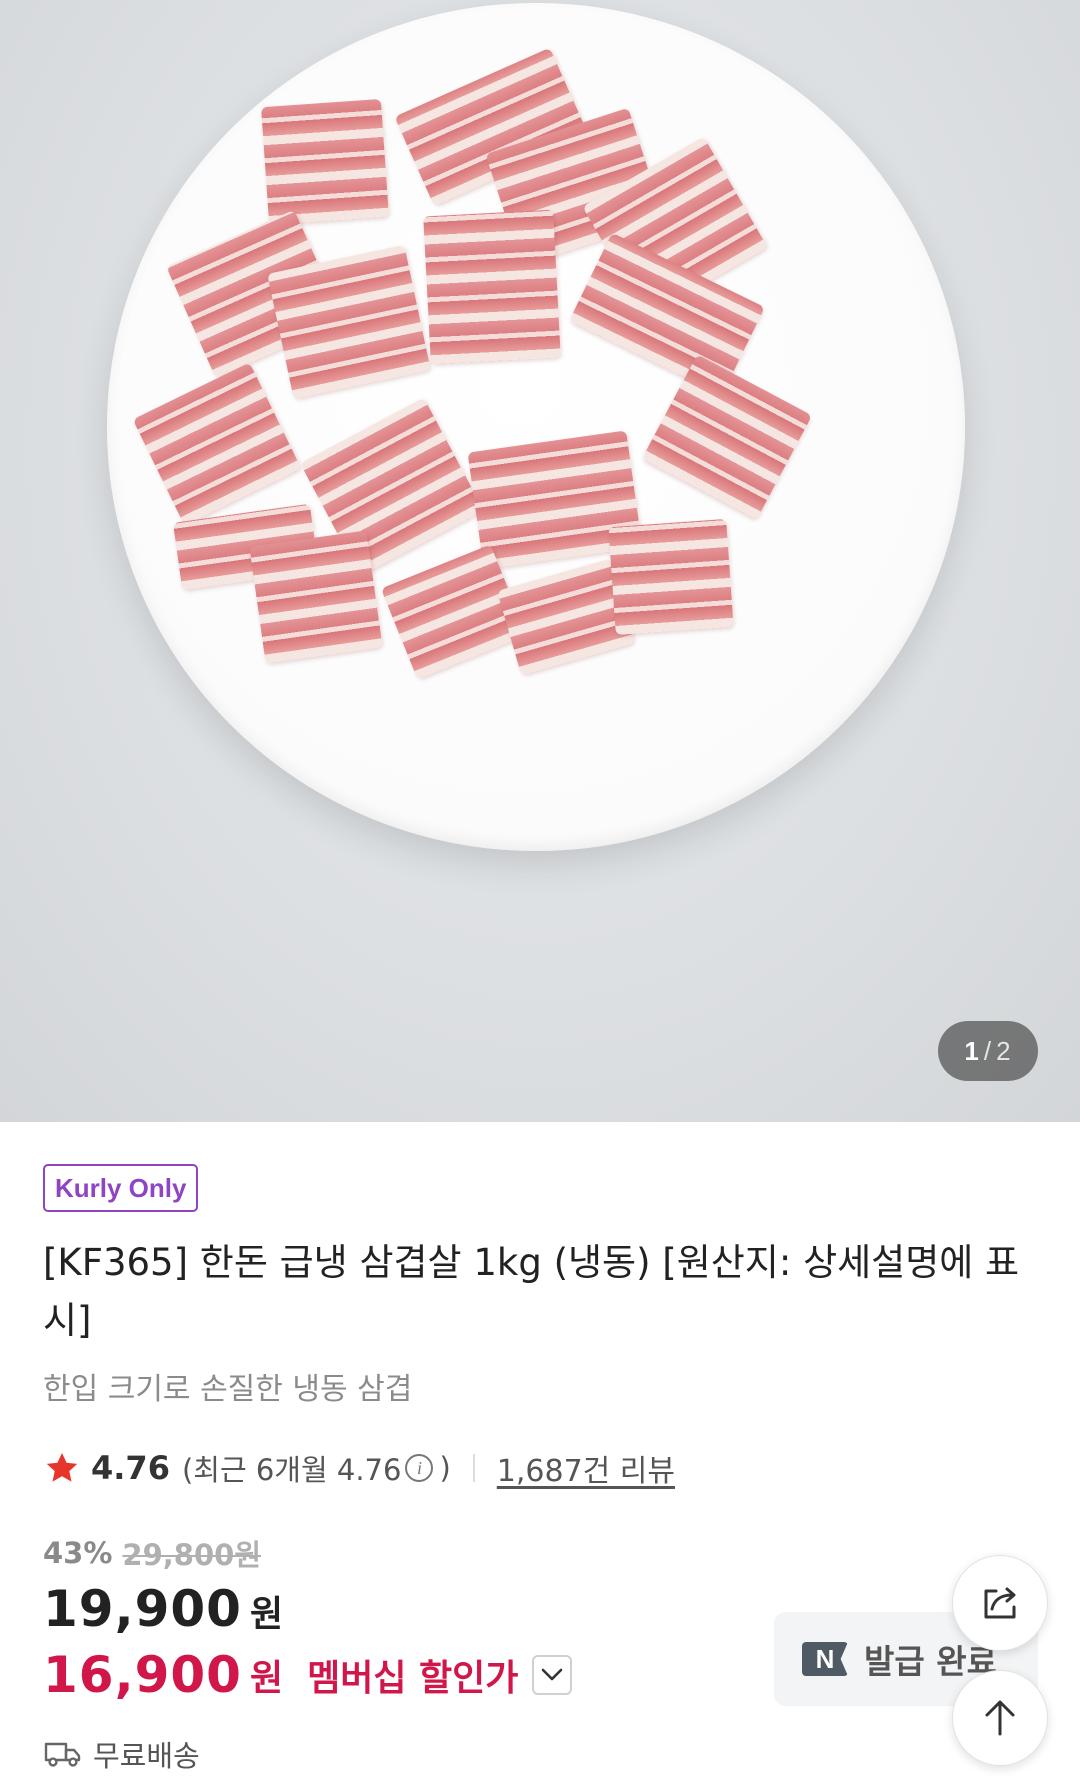 The width and height of the screenshot is (1080, 1789). What do you see at coordinates (473, 1468) in the screenshot?
I see `divider` at bounding box center [473, 1468].